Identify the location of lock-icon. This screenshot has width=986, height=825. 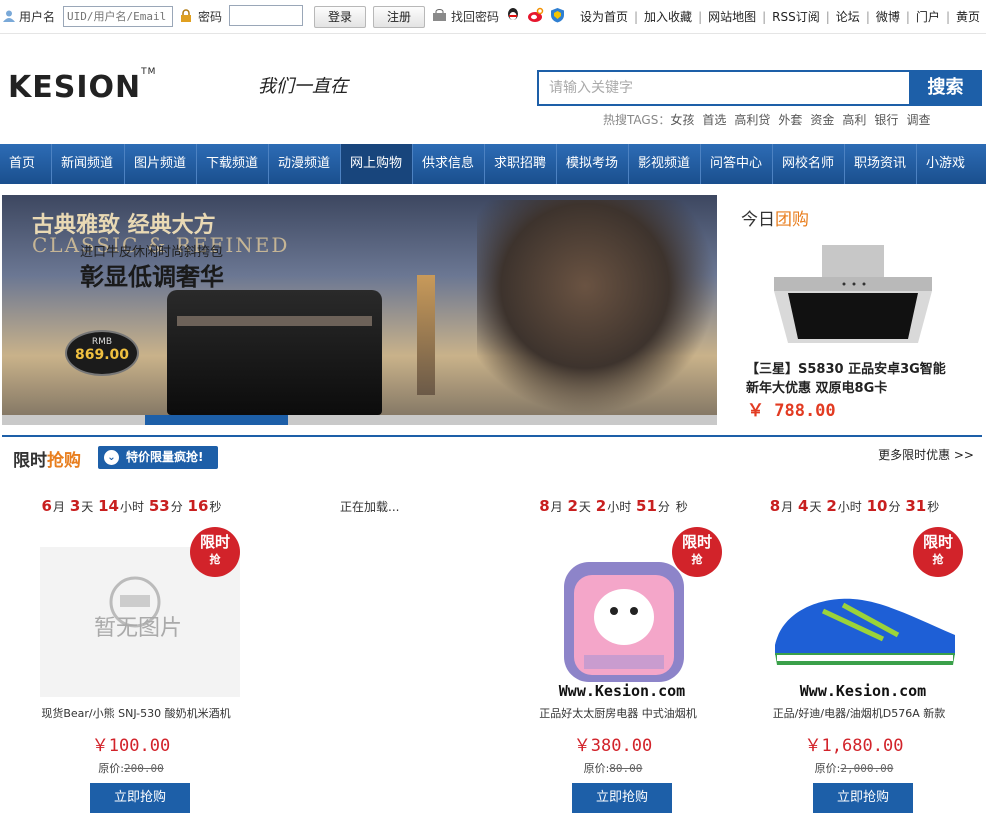
(186, 17).